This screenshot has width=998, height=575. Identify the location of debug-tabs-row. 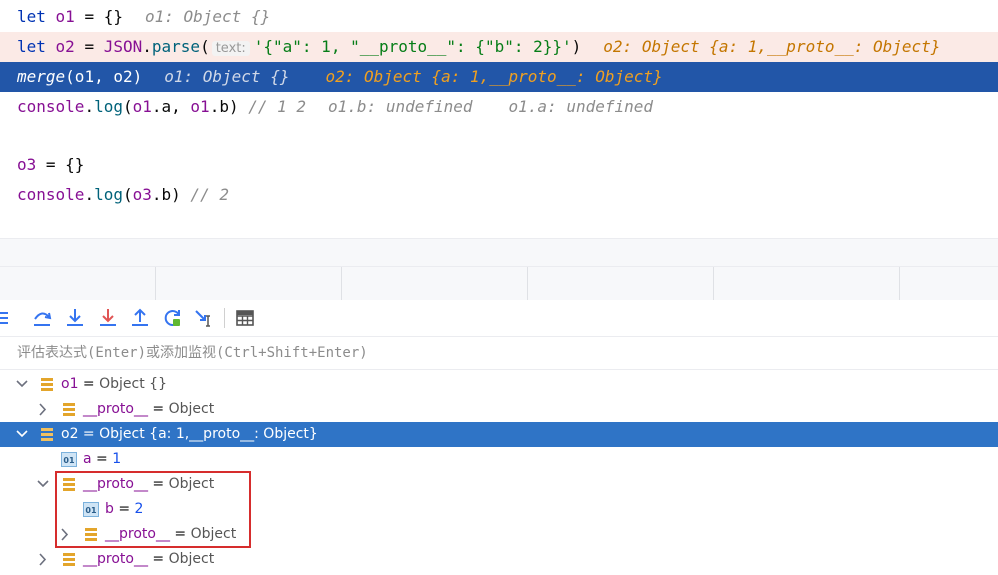
(499, 284).